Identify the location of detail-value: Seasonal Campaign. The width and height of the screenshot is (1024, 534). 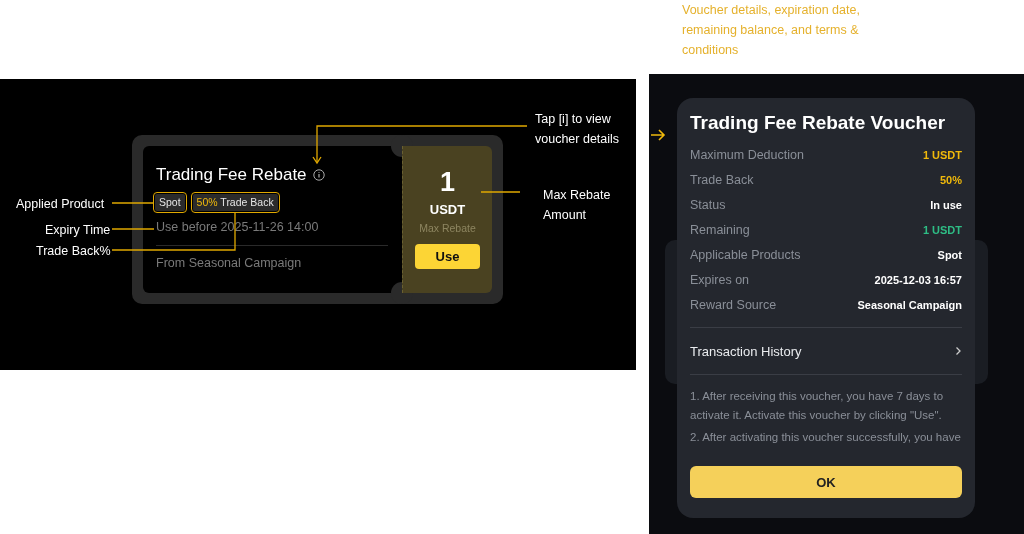
(909, 304).